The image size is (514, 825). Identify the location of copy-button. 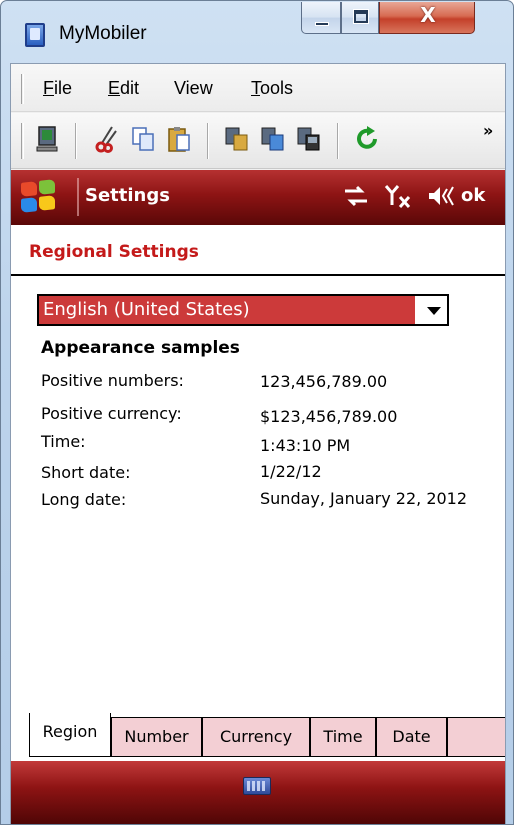
(143, 141).